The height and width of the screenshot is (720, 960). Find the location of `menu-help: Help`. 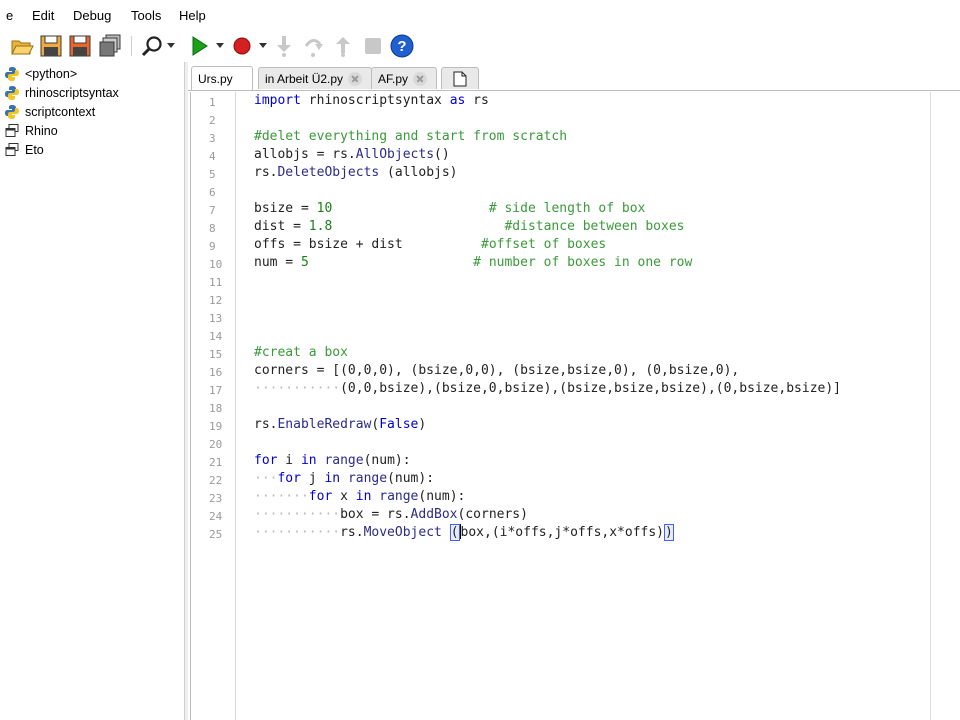

menu-help: Help is located at coordinates (192, 15).